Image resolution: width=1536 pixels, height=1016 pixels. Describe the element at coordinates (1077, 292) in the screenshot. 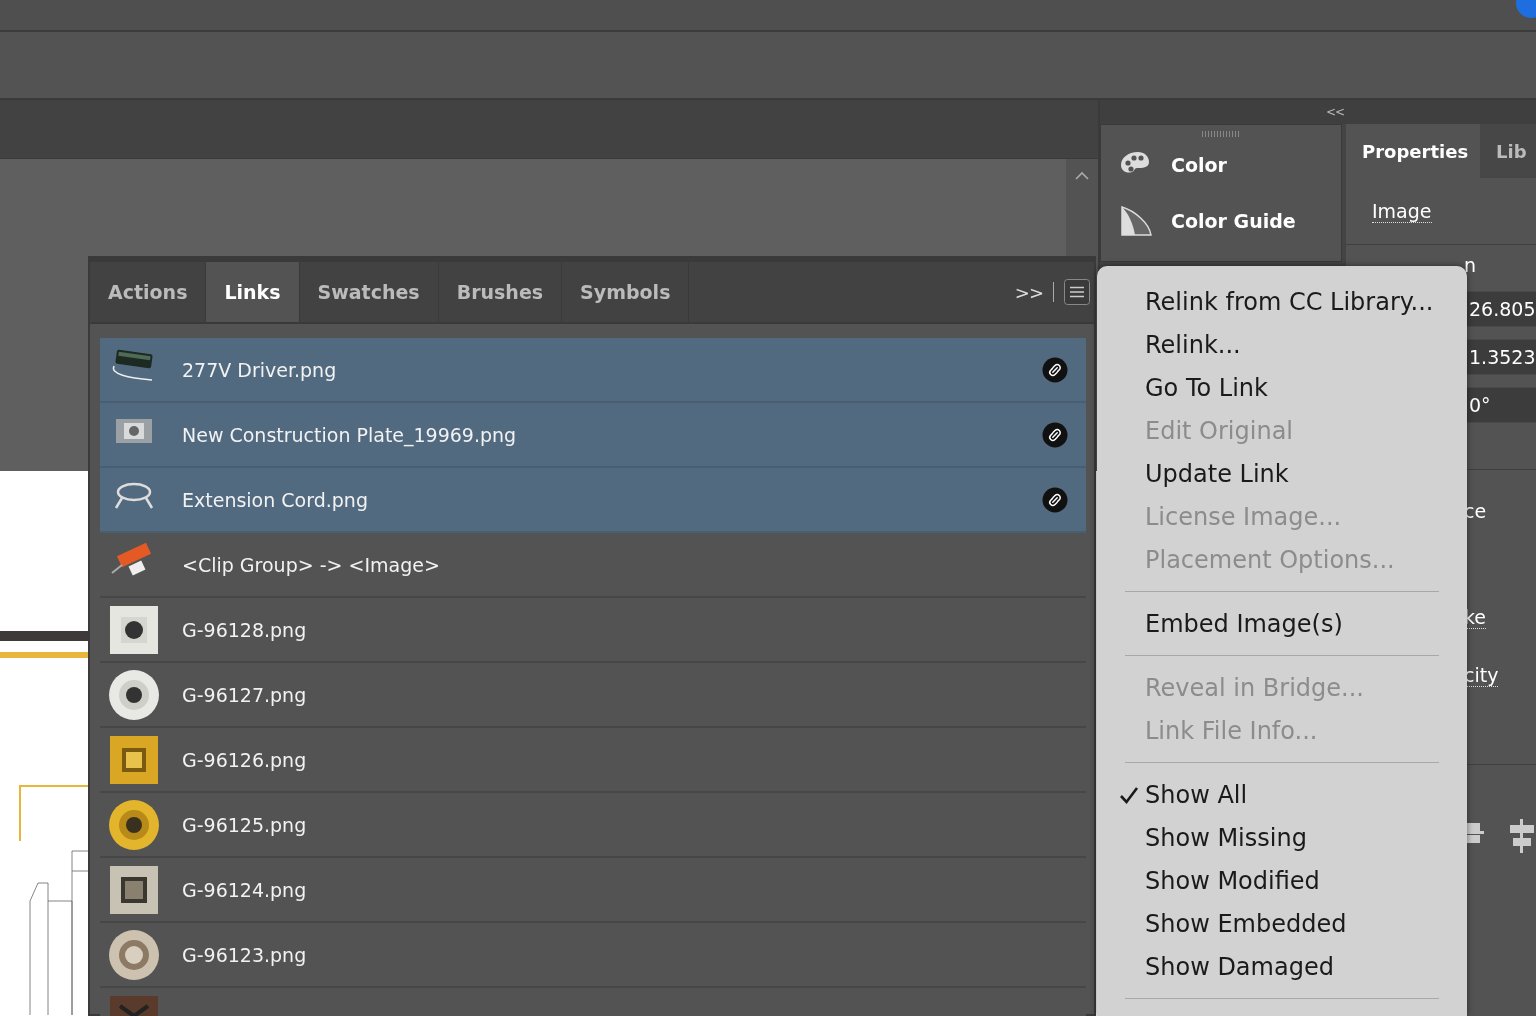

I see `menu-icon` at that location.